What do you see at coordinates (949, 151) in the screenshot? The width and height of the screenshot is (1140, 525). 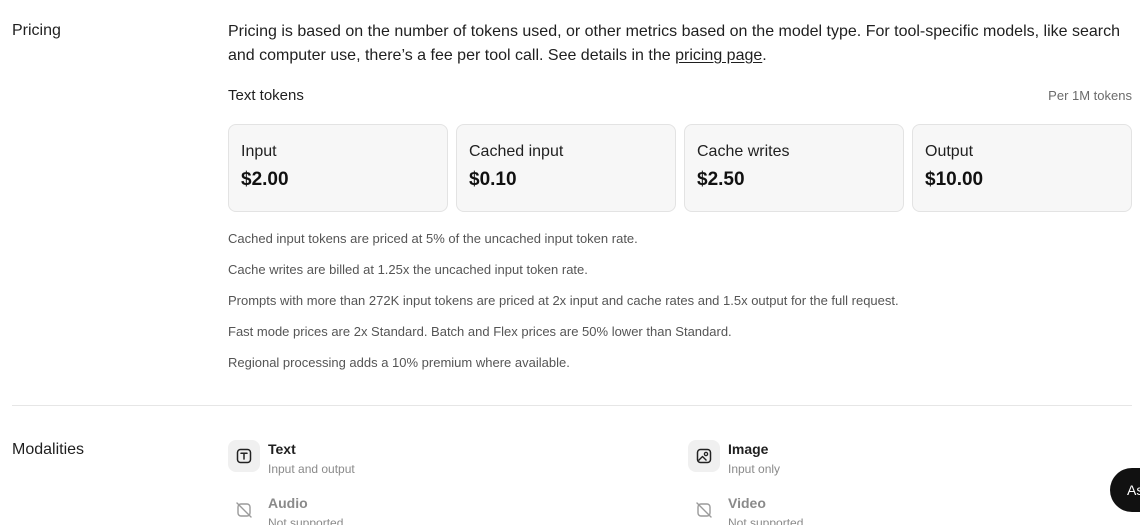 I see `price-card-label: Output` at bounding box center [949, 151].